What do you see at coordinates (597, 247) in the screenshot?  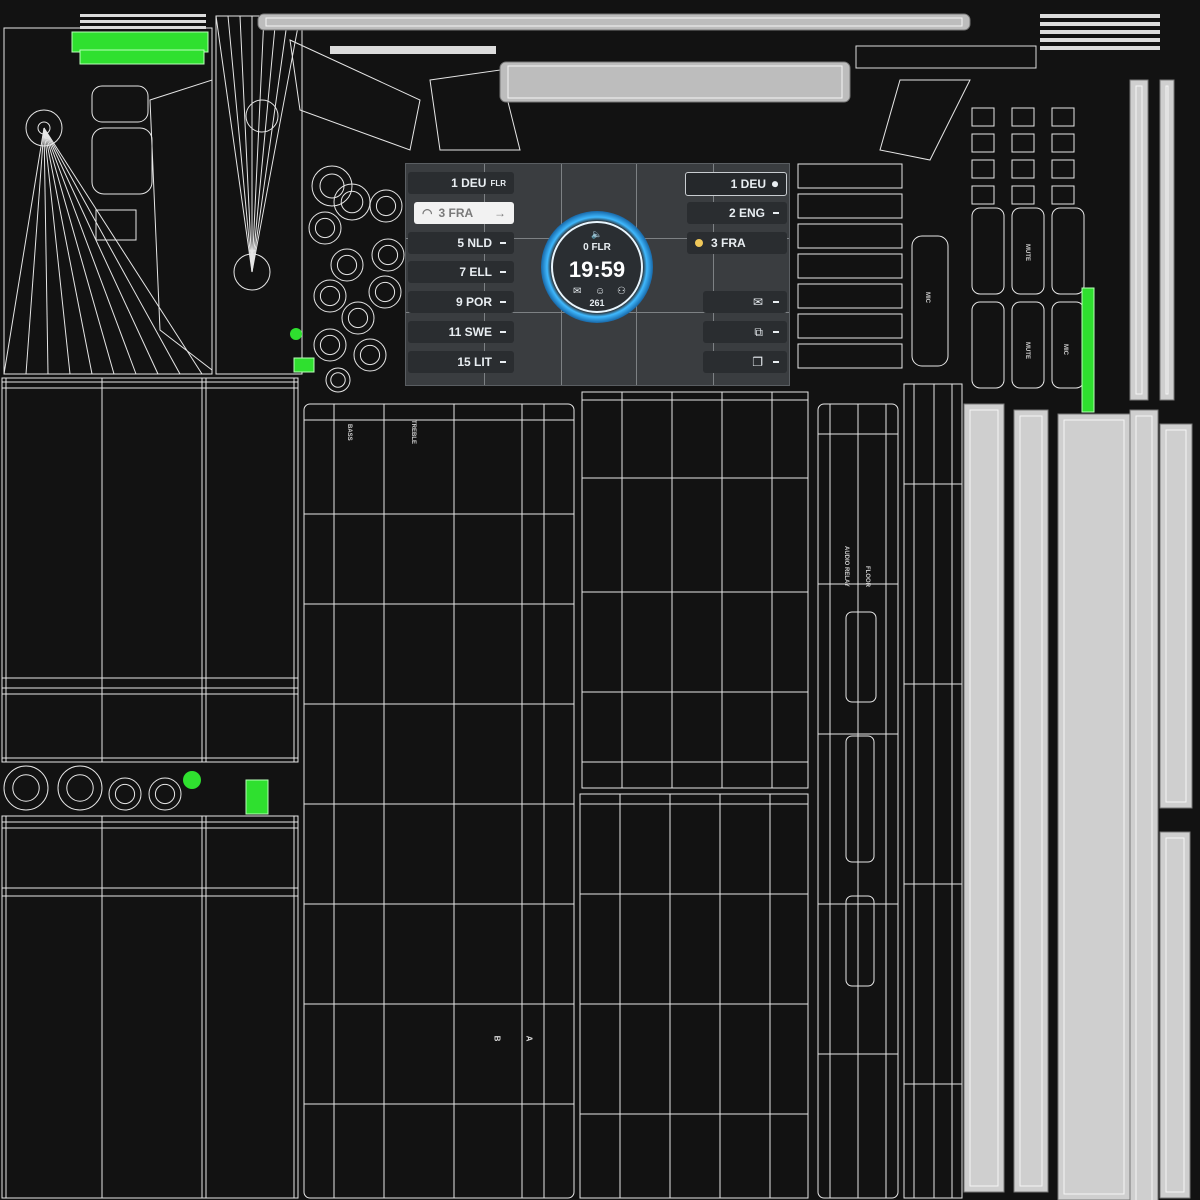 I see `floor-readout: 0 FLR` at bounding box center [597, 247].